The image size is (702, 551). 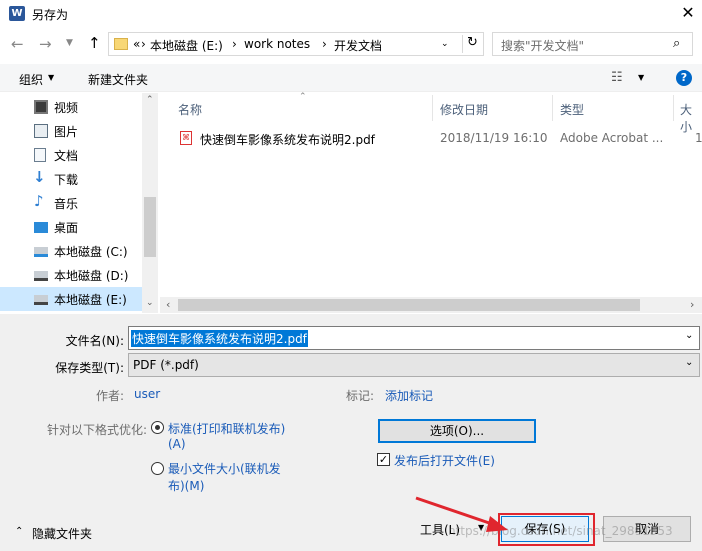 What do you see at coordinates (66, 132) in the screenshot?
I see `sidebar-item-label: 图片` at bounding box center [66, 132].